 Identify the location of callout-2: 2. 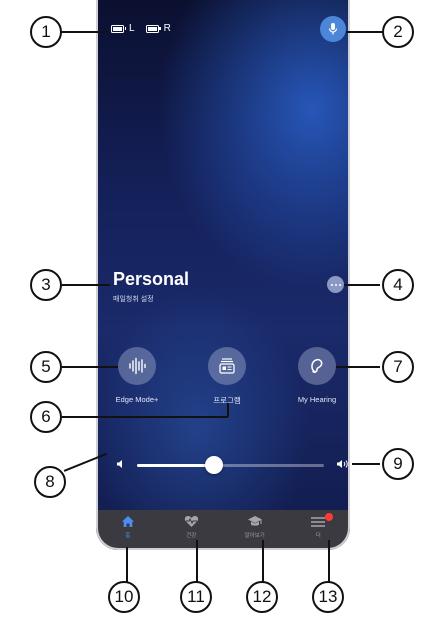
(398, 32).